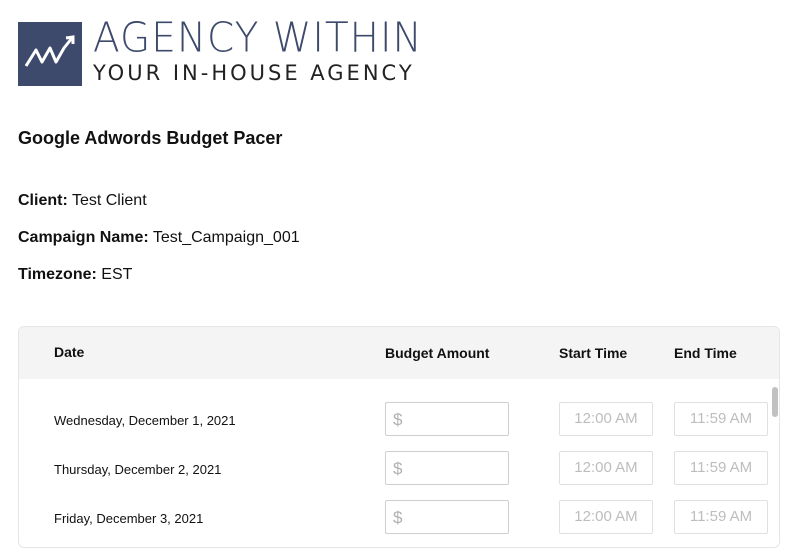  What do you see at coordinates (254, 73) in the screenshot?
I see `logo-tagline: YOUR IN-HOUSE AGENCY` at bounding box center [254, 73].